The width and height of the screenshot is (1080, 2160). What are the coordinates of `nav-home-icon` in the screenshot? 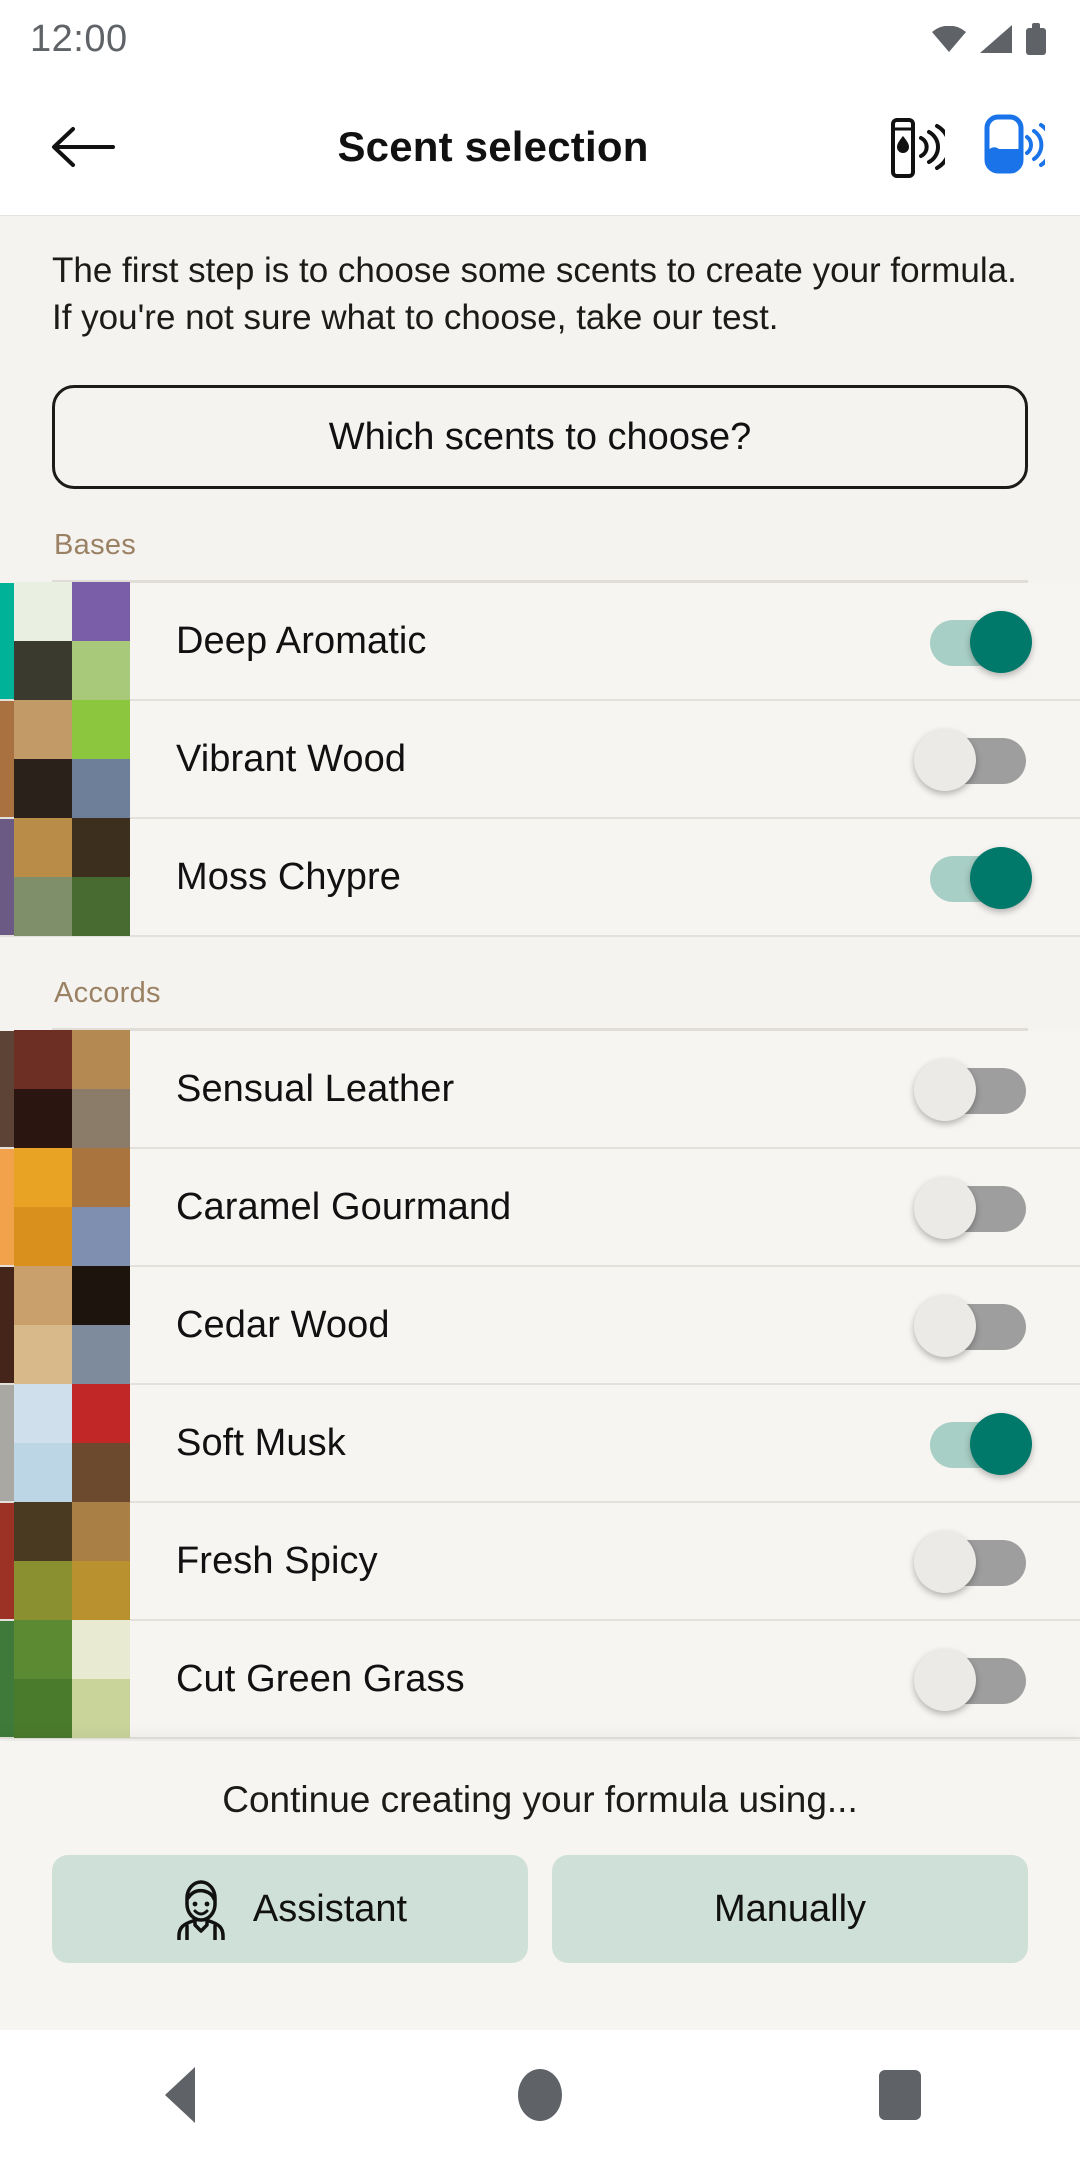 It's located at (540, 2095).